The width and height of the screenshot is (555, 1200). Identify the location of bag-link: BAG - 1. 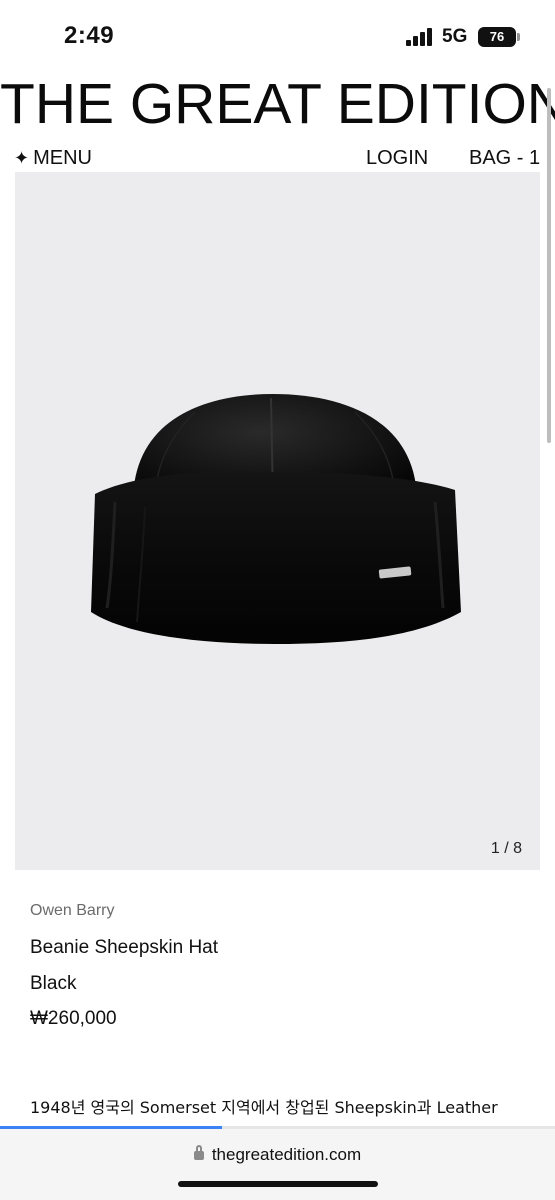
(504, 158).